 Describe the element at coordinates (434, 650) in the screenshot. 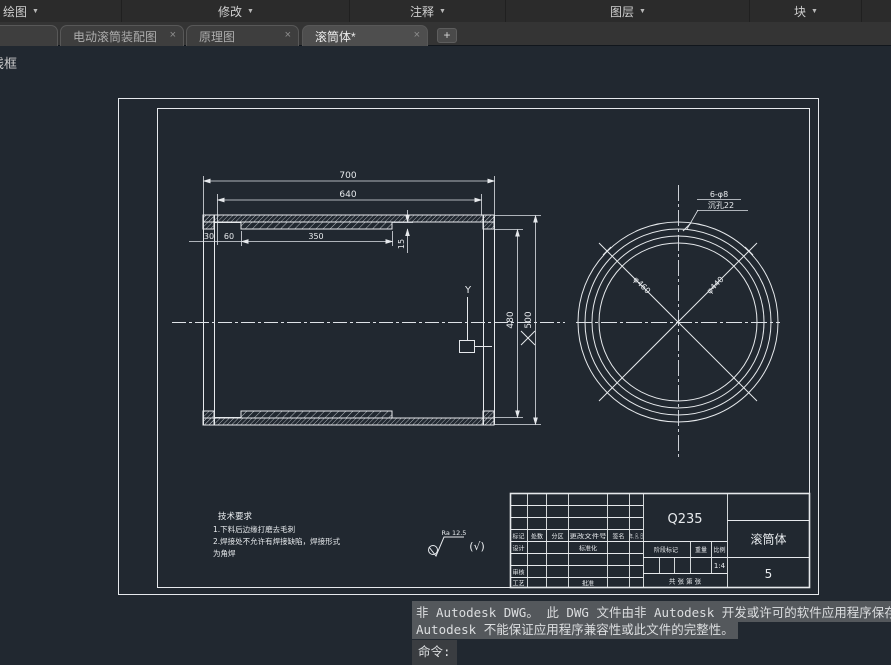

I see `command-prompt: 命令:` at that location.